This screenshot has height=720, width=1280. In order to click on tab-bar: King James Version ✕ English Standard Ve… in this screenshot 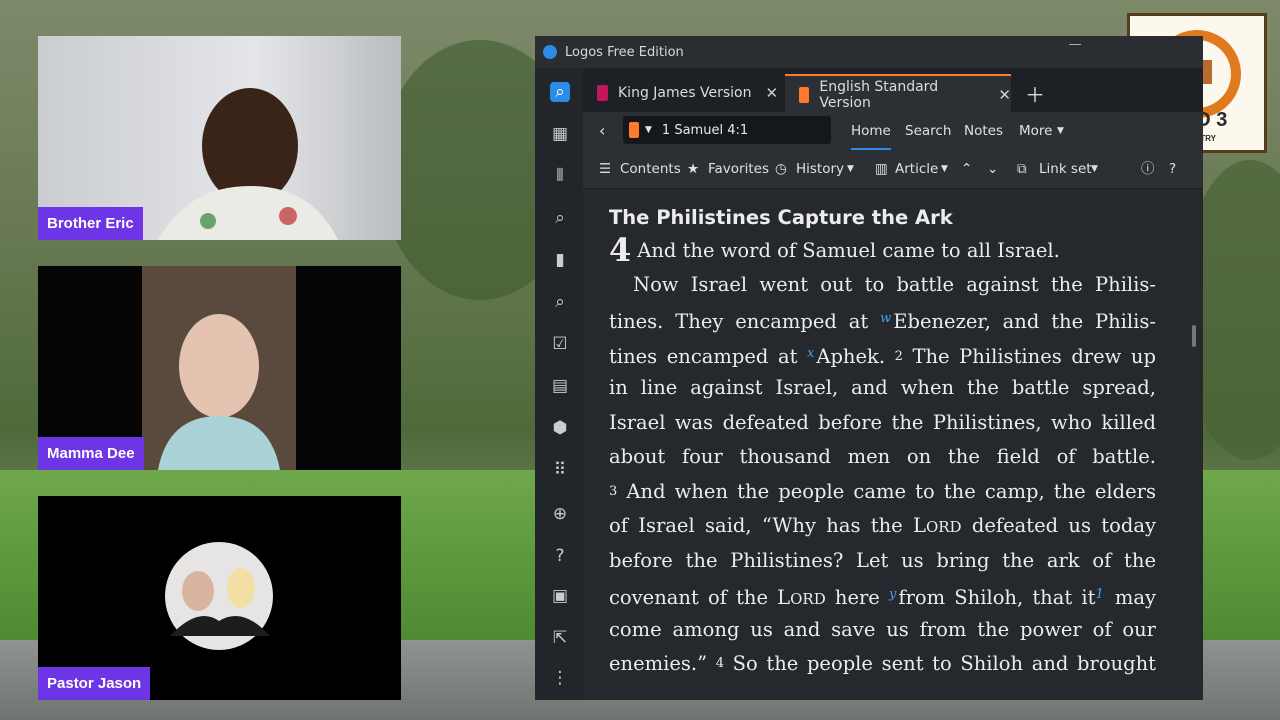, I will do `click(893, 91)`.